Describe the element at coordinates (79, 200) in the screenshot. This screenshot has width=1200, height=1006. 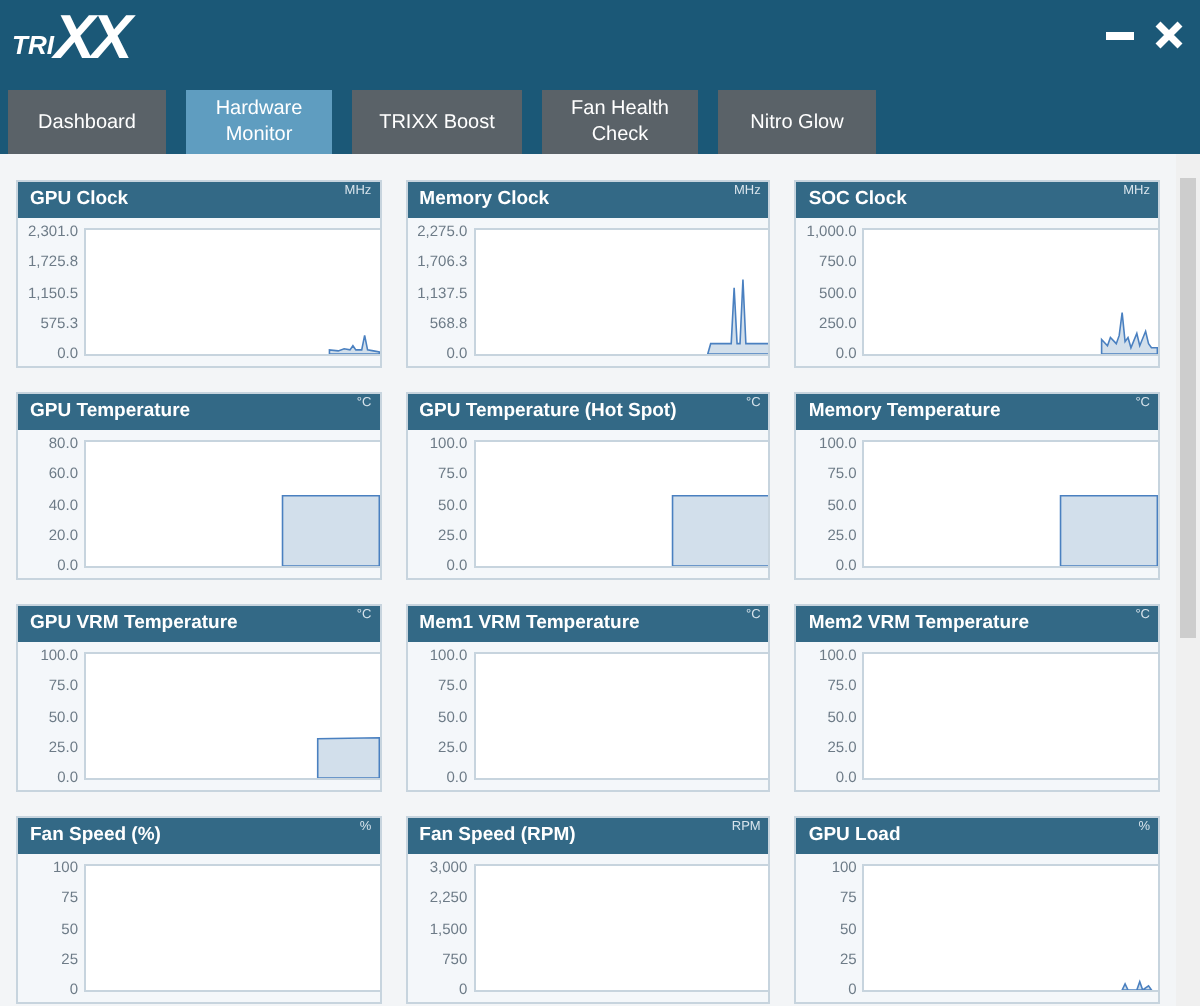
I see `card-title: GPU Clock` at that location.